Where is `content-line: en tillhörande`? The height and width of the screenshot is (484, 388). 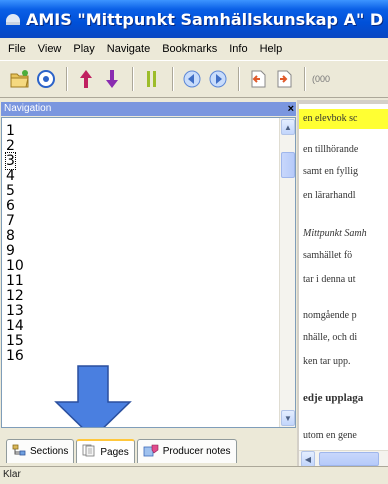 content-line: en tillhörande is located at coordinates (331, 149).